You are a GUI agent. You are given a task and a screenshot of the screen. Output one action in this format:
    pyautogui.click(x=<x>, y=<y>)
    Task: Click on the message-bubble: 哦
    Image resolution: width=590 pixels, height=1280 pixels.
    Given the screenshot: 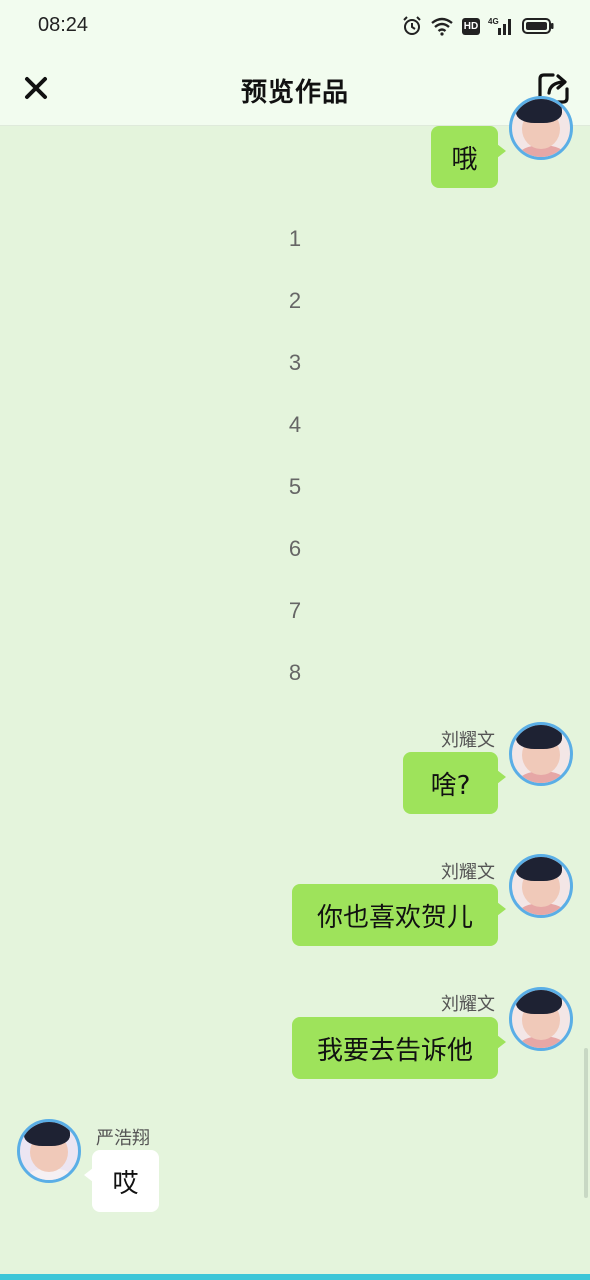 What is the action you would take?
    pyautogui.click(x=468, y=157)
    